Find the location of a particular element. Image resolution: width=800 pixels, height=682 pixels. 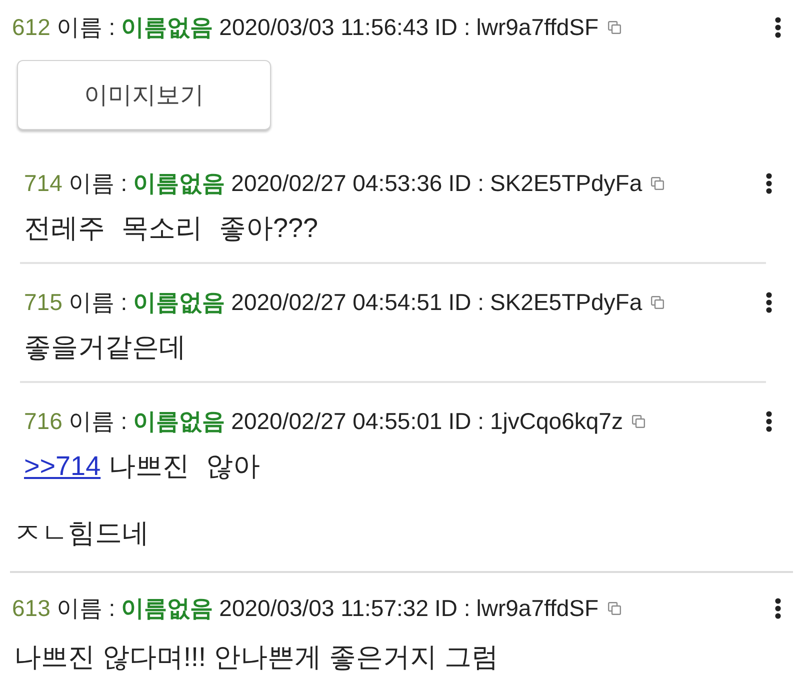

post-number: 715 is located at coordinates (43, 302).